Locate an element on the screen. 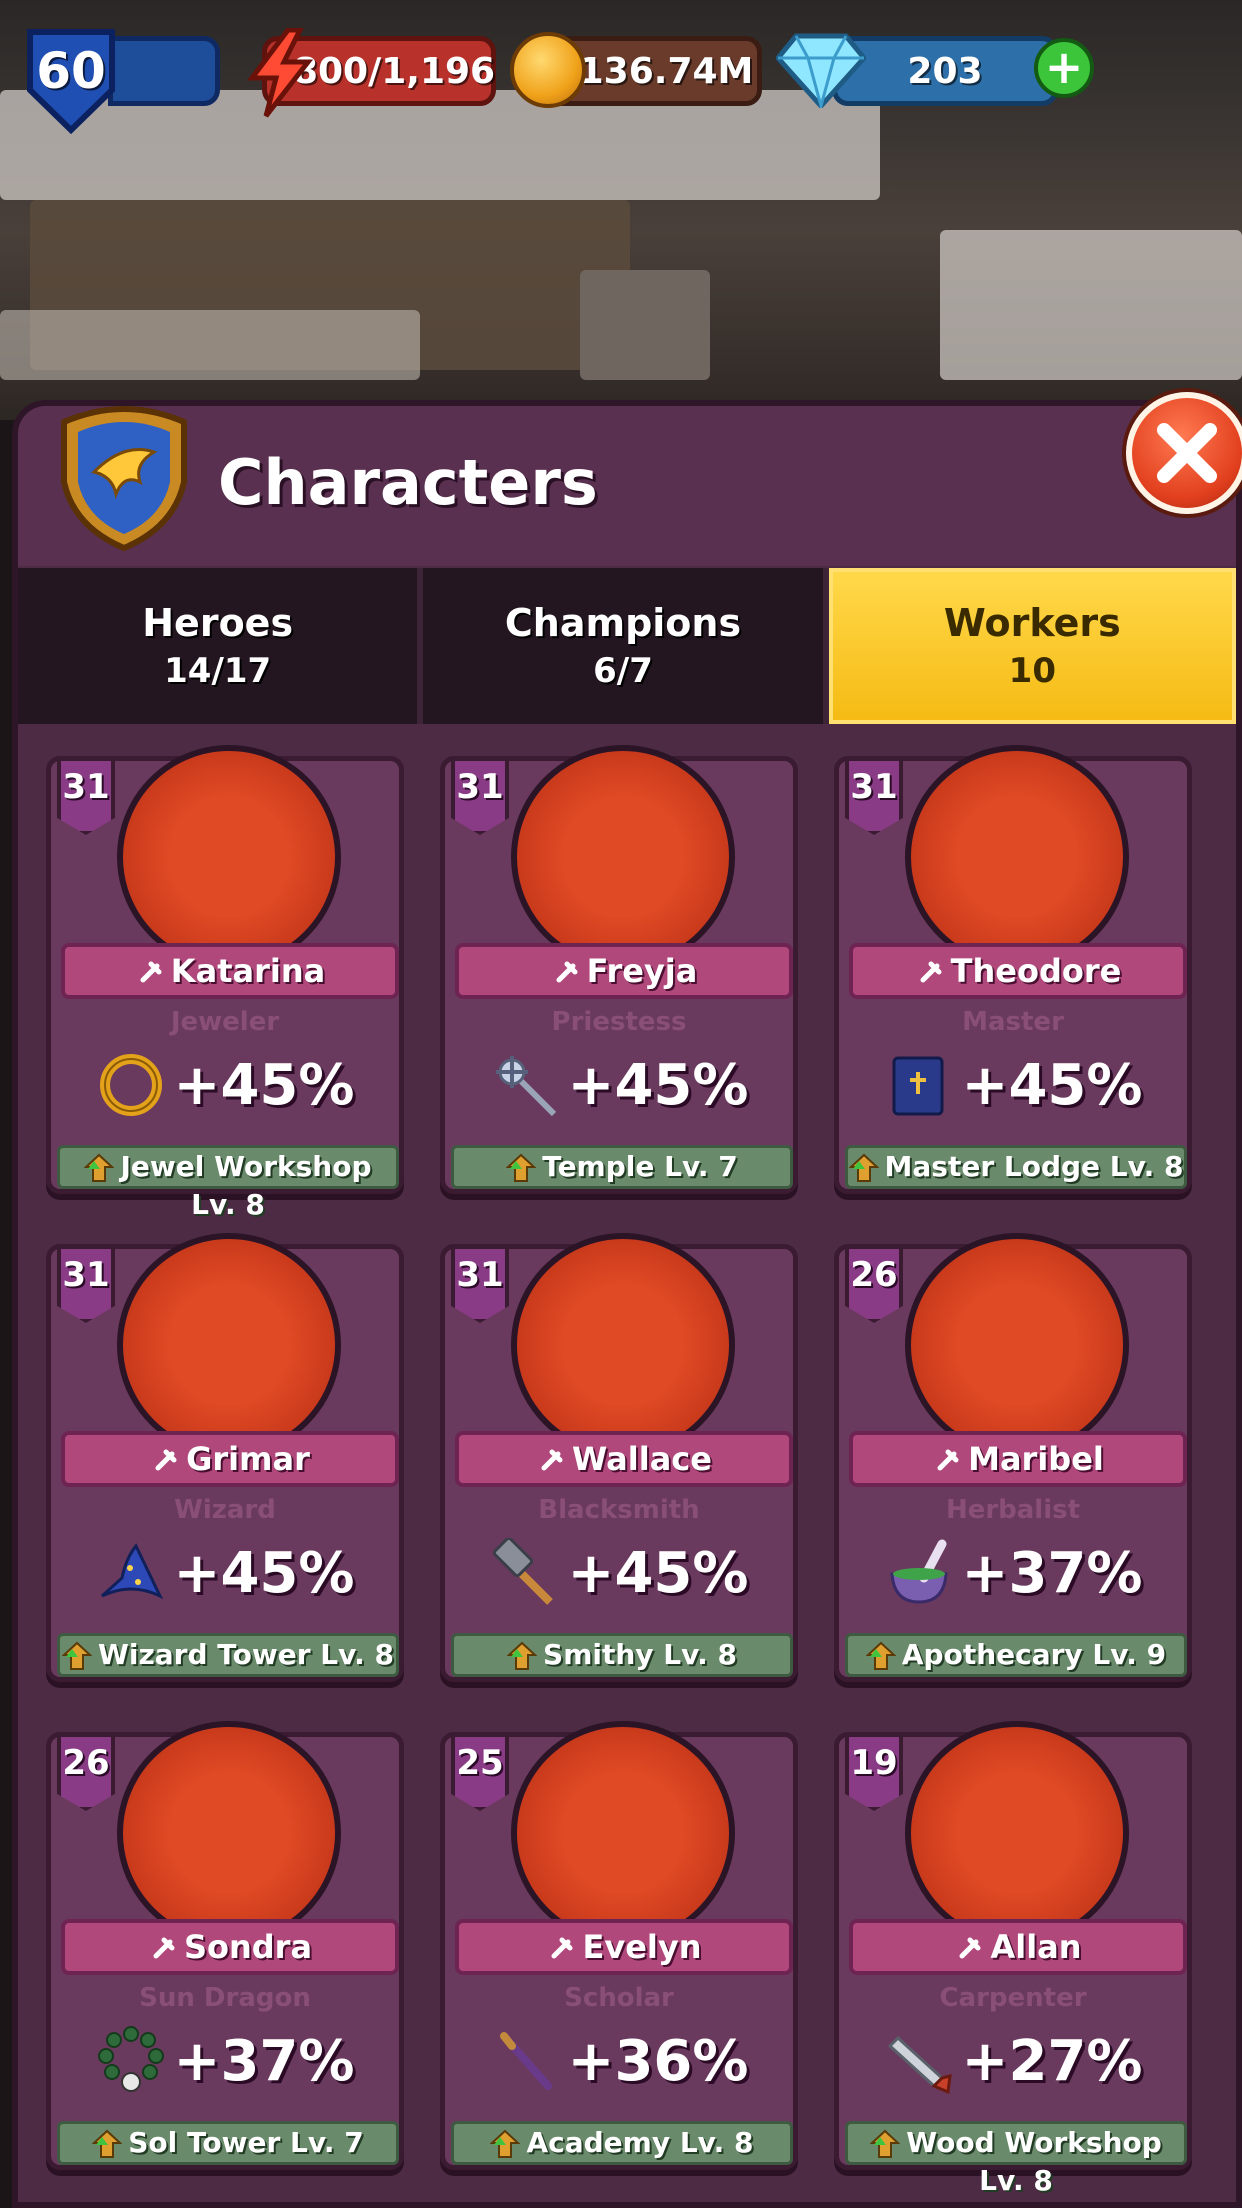 The width and height of the screenshot is (1242, 2208). worker-name: Allan is located at coordinates (1036, 1947).